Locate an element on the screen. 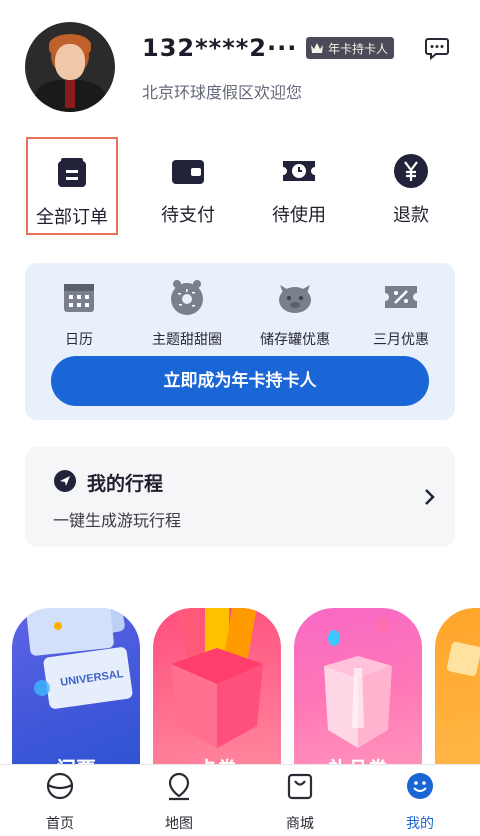 The width and height of the screenshot is (480, 836). benefit-march-discount: 三月优惠 is located at coordinates (401, 313).